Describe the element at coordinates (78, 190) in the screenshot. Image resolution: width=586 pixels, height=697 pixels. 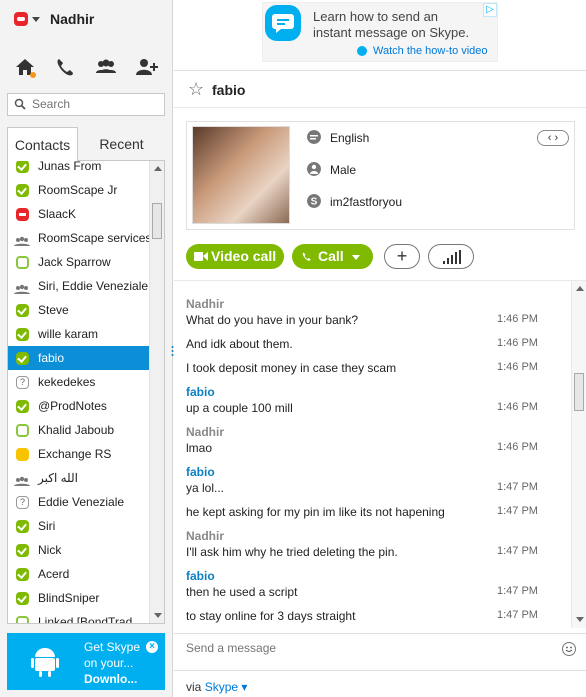
I see `contact-item: RoomScape Jr` at that location.